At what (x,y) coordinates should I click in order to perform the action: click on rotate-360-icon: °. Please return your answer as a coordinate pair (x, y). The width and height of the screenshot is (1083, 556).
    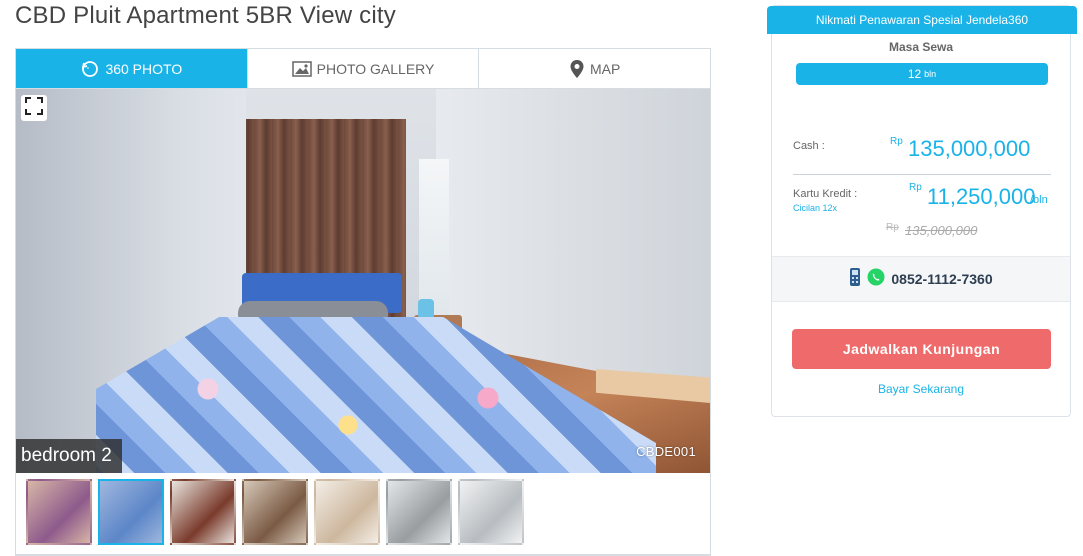
    Looking at the image, I should click on (90, 69).